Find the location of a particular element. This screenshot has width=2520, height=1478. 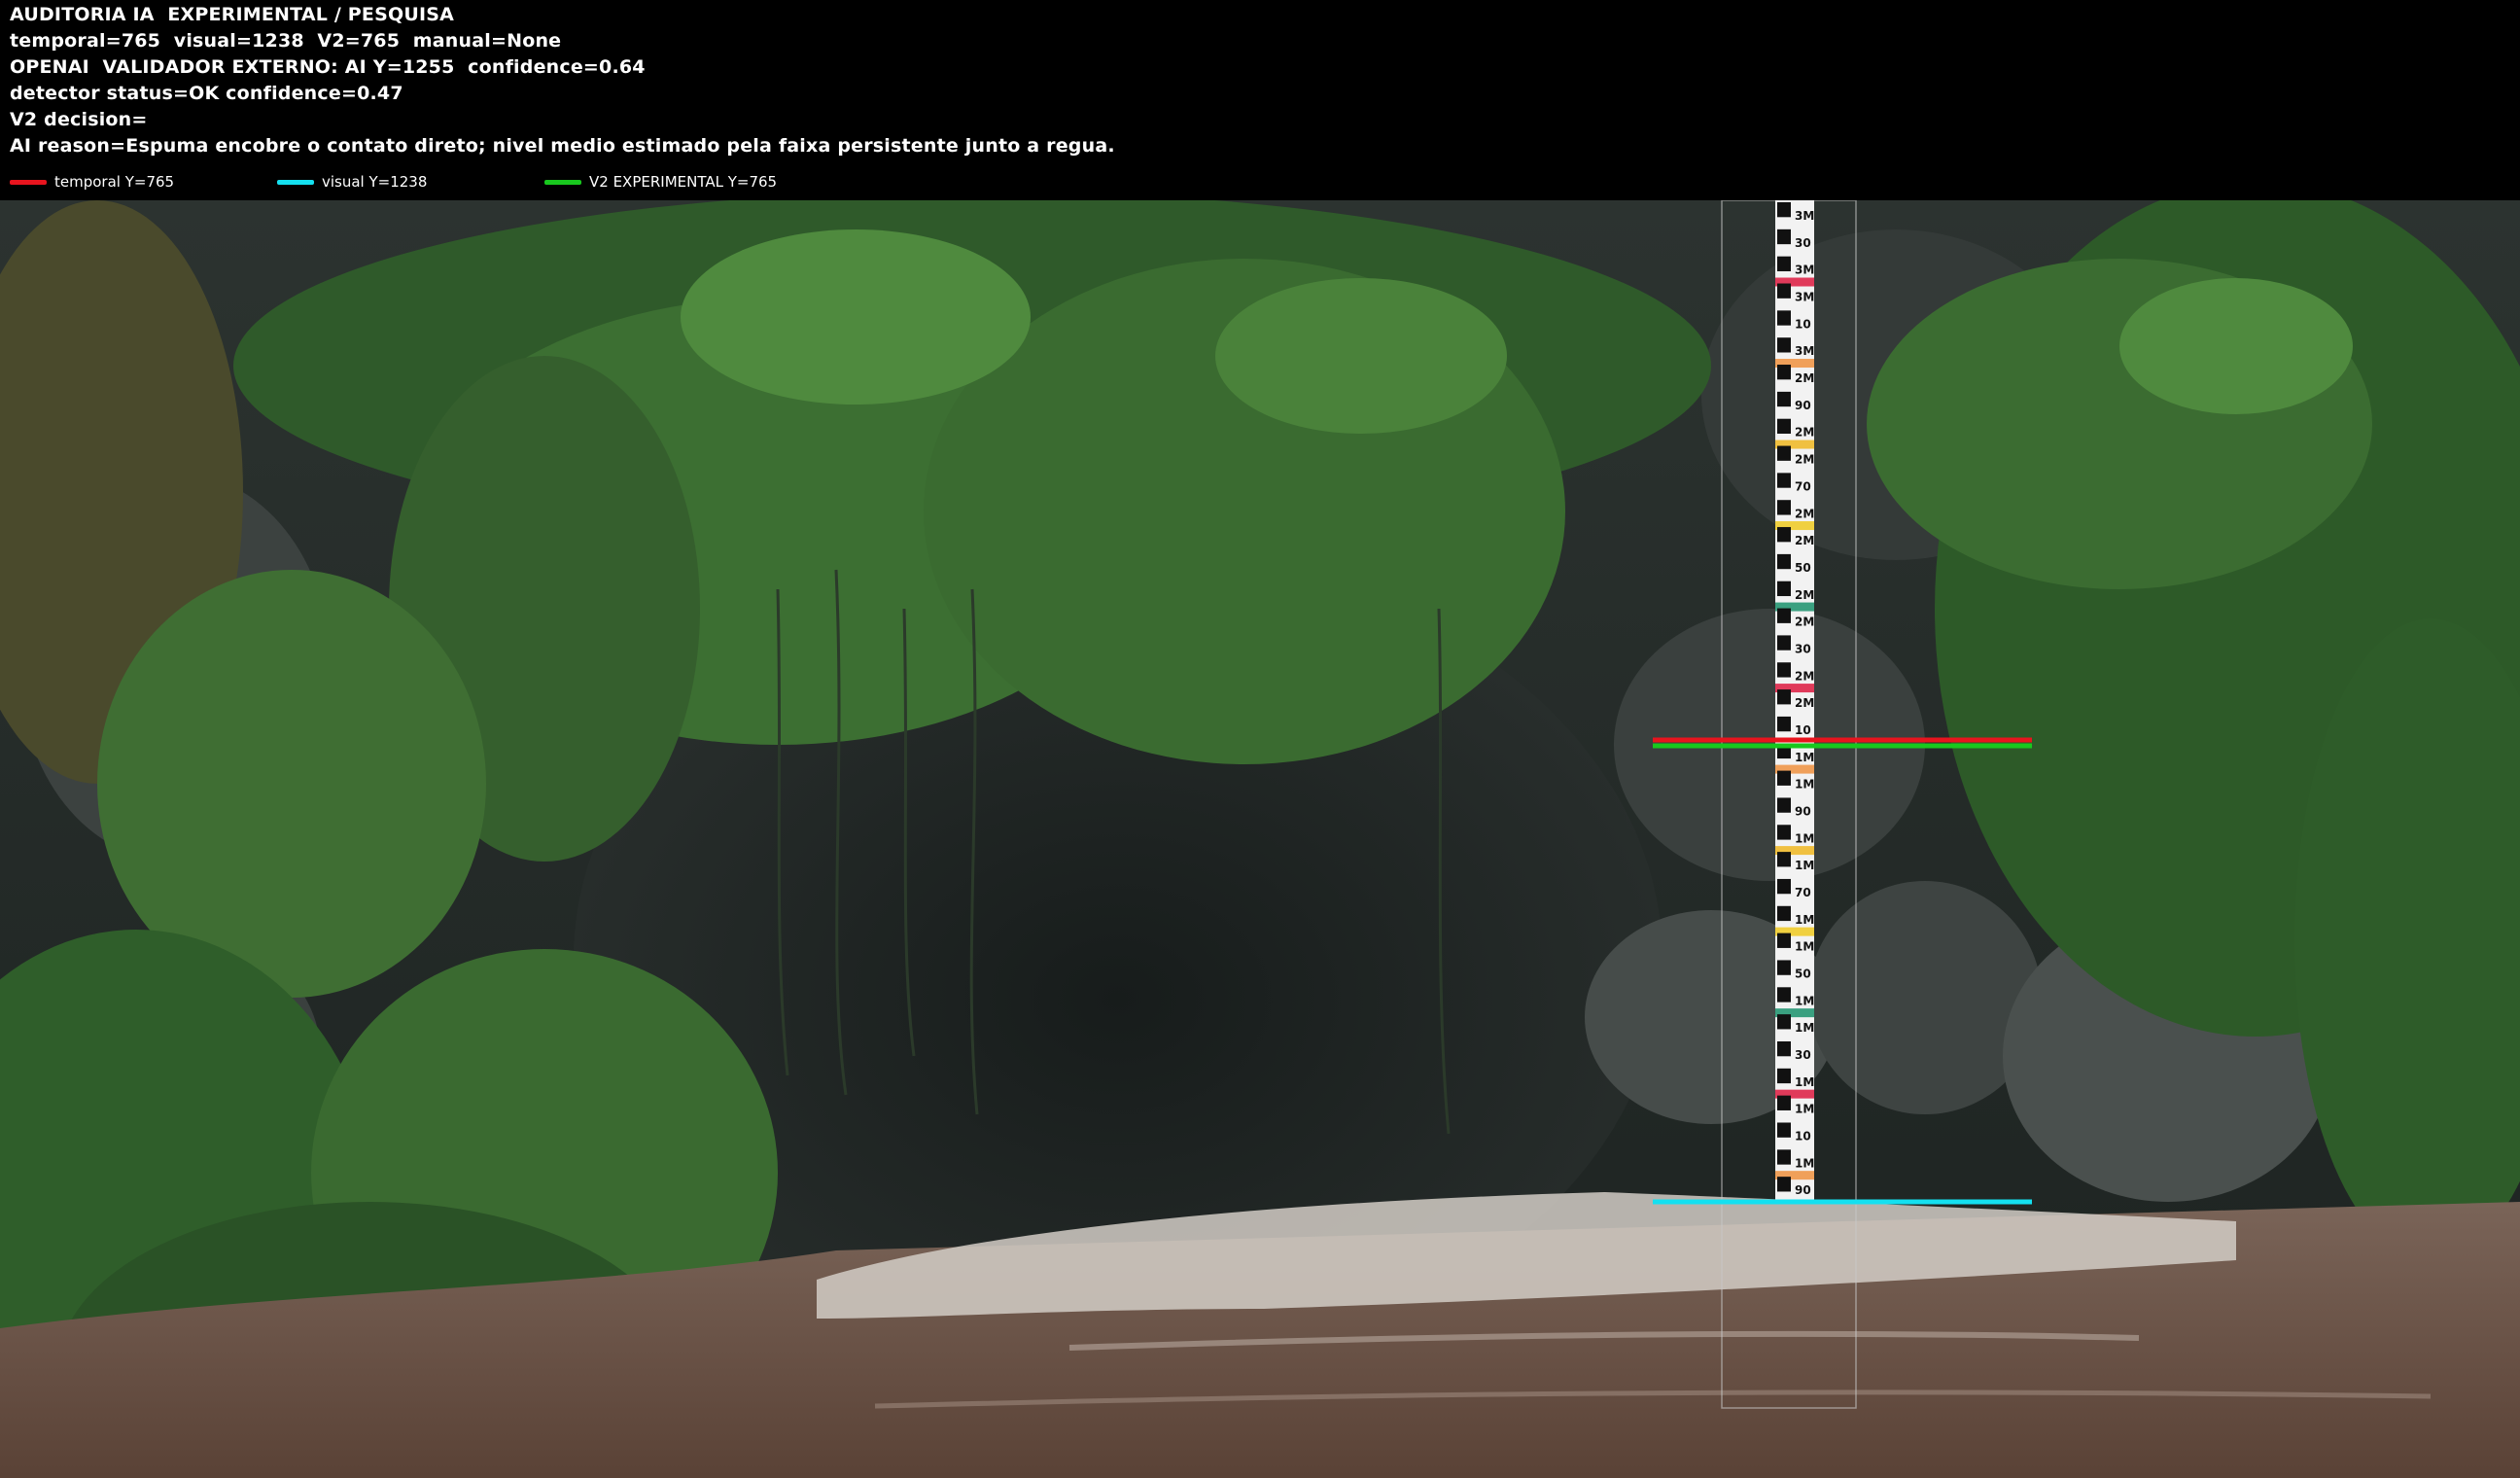

v2-decision-line: V2 decision= is located at coordinates (79, 119).